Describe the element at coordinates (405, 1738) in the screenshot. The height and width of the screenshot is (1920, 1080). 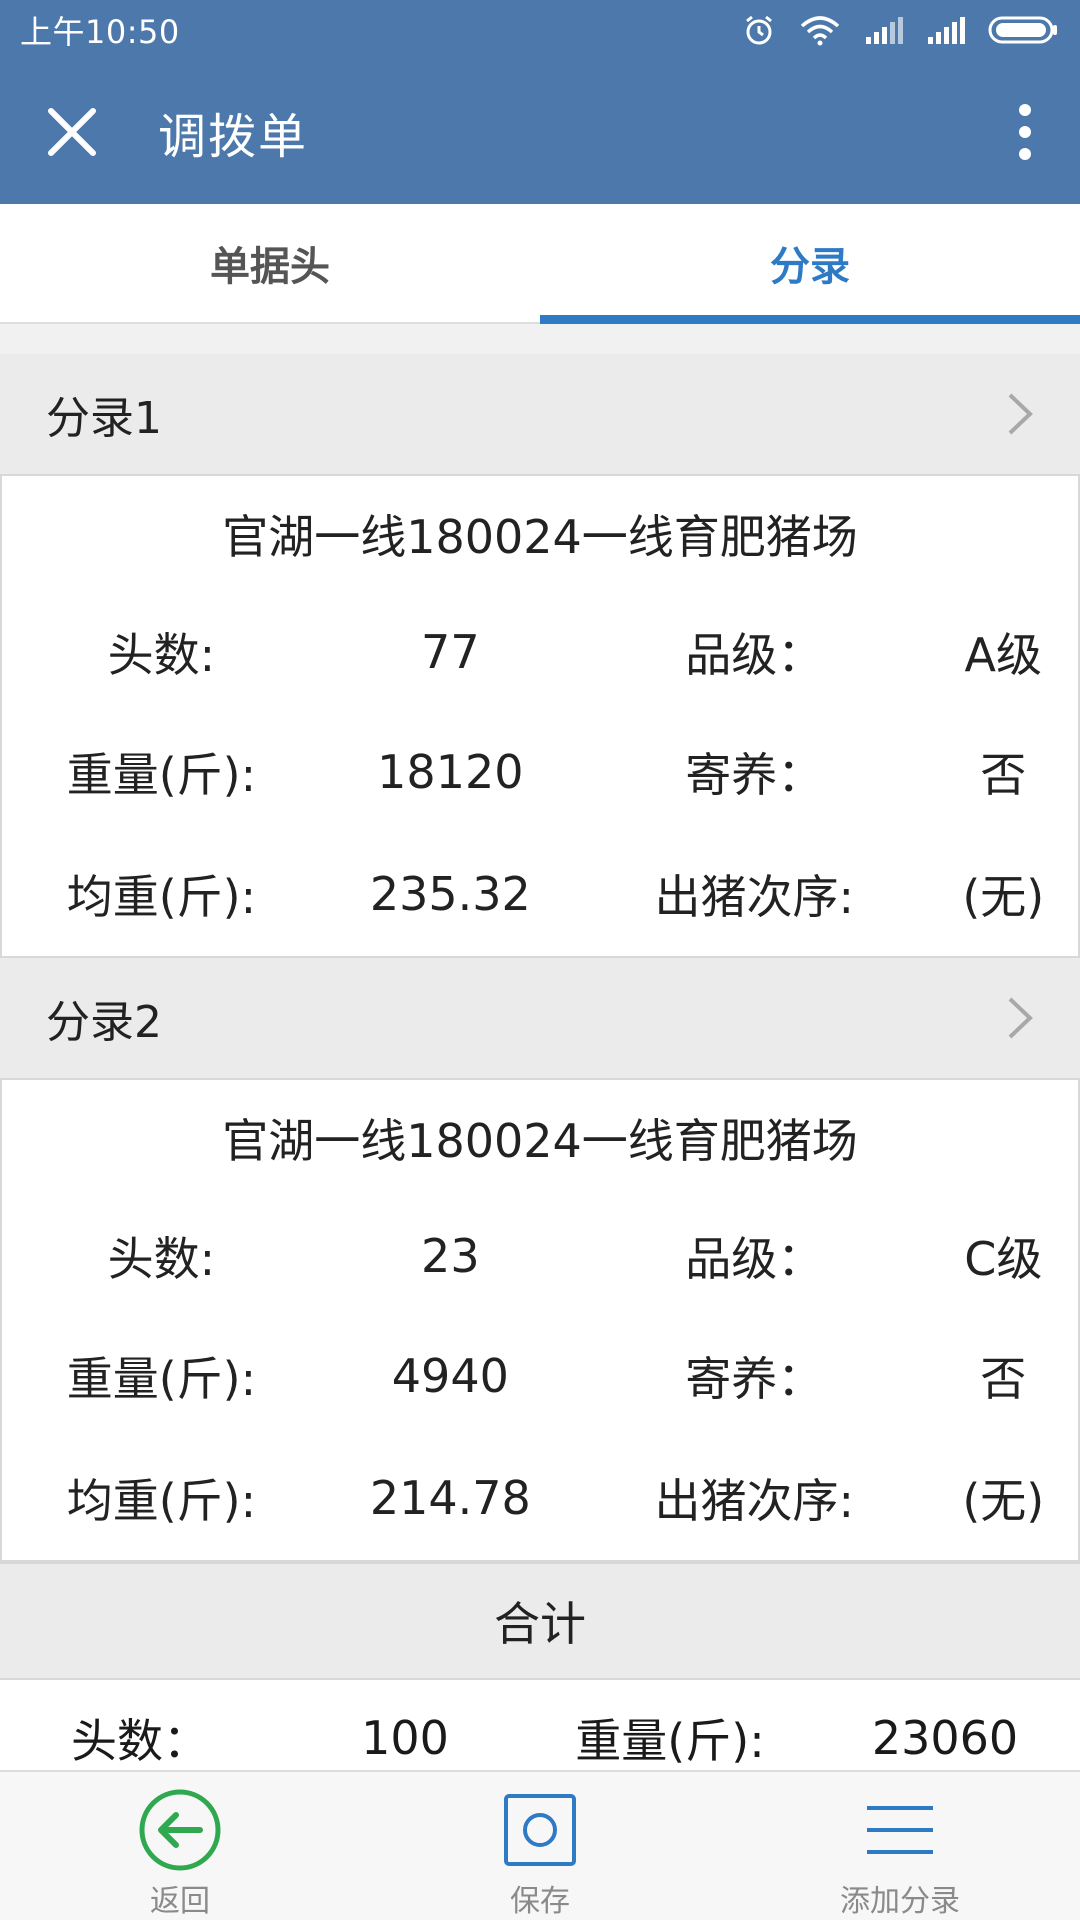
I see `total-head-count-value: 100` at that location.